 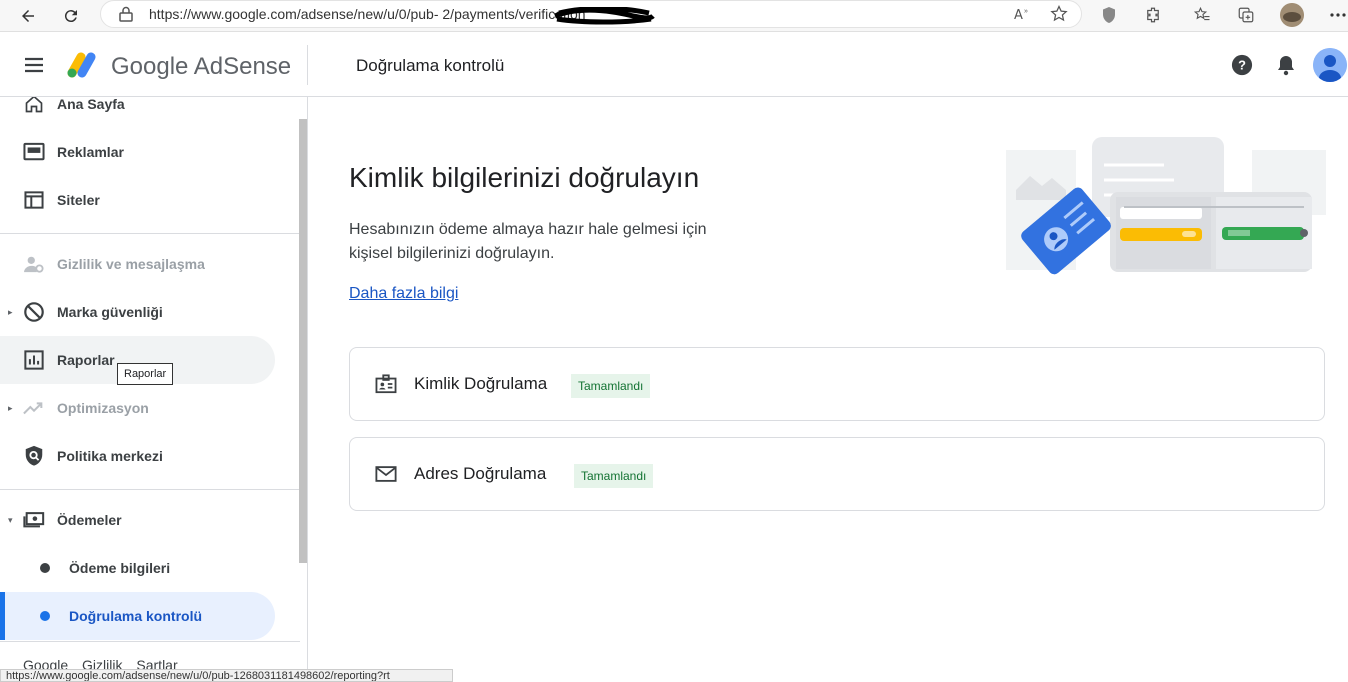 I want to click on privacy-icon, so click(x=34, y=264).